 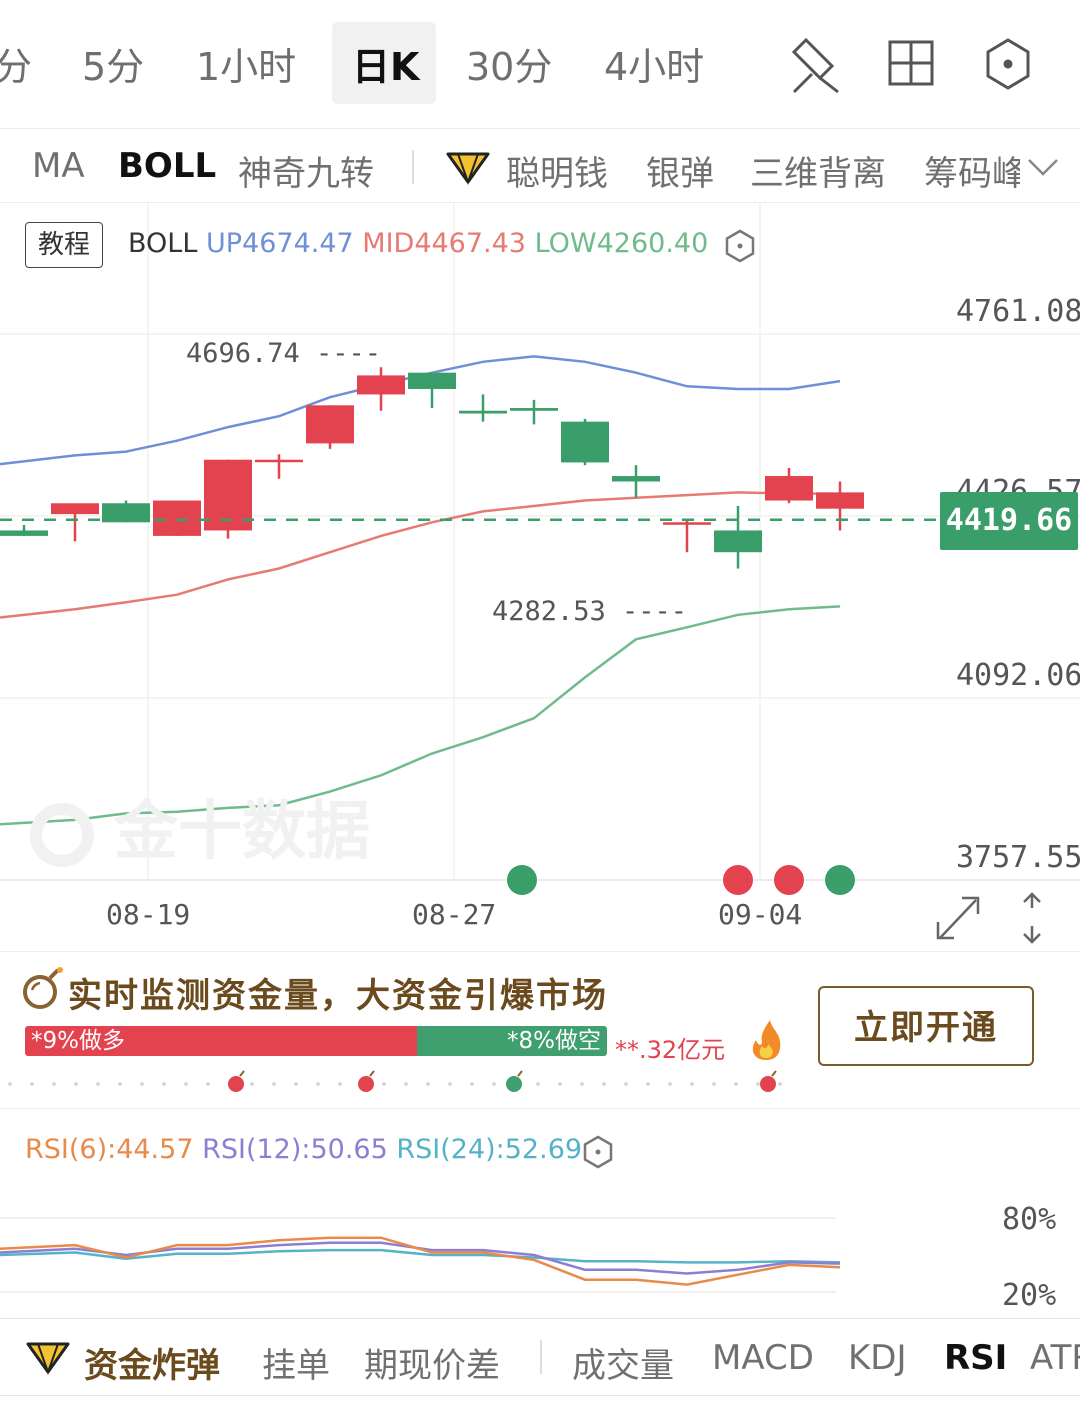 What do you see at coordinates (113, 63) in the screenshot?
I see `tab-timeframe-5min: 5分` at bounding box center [113, 63].